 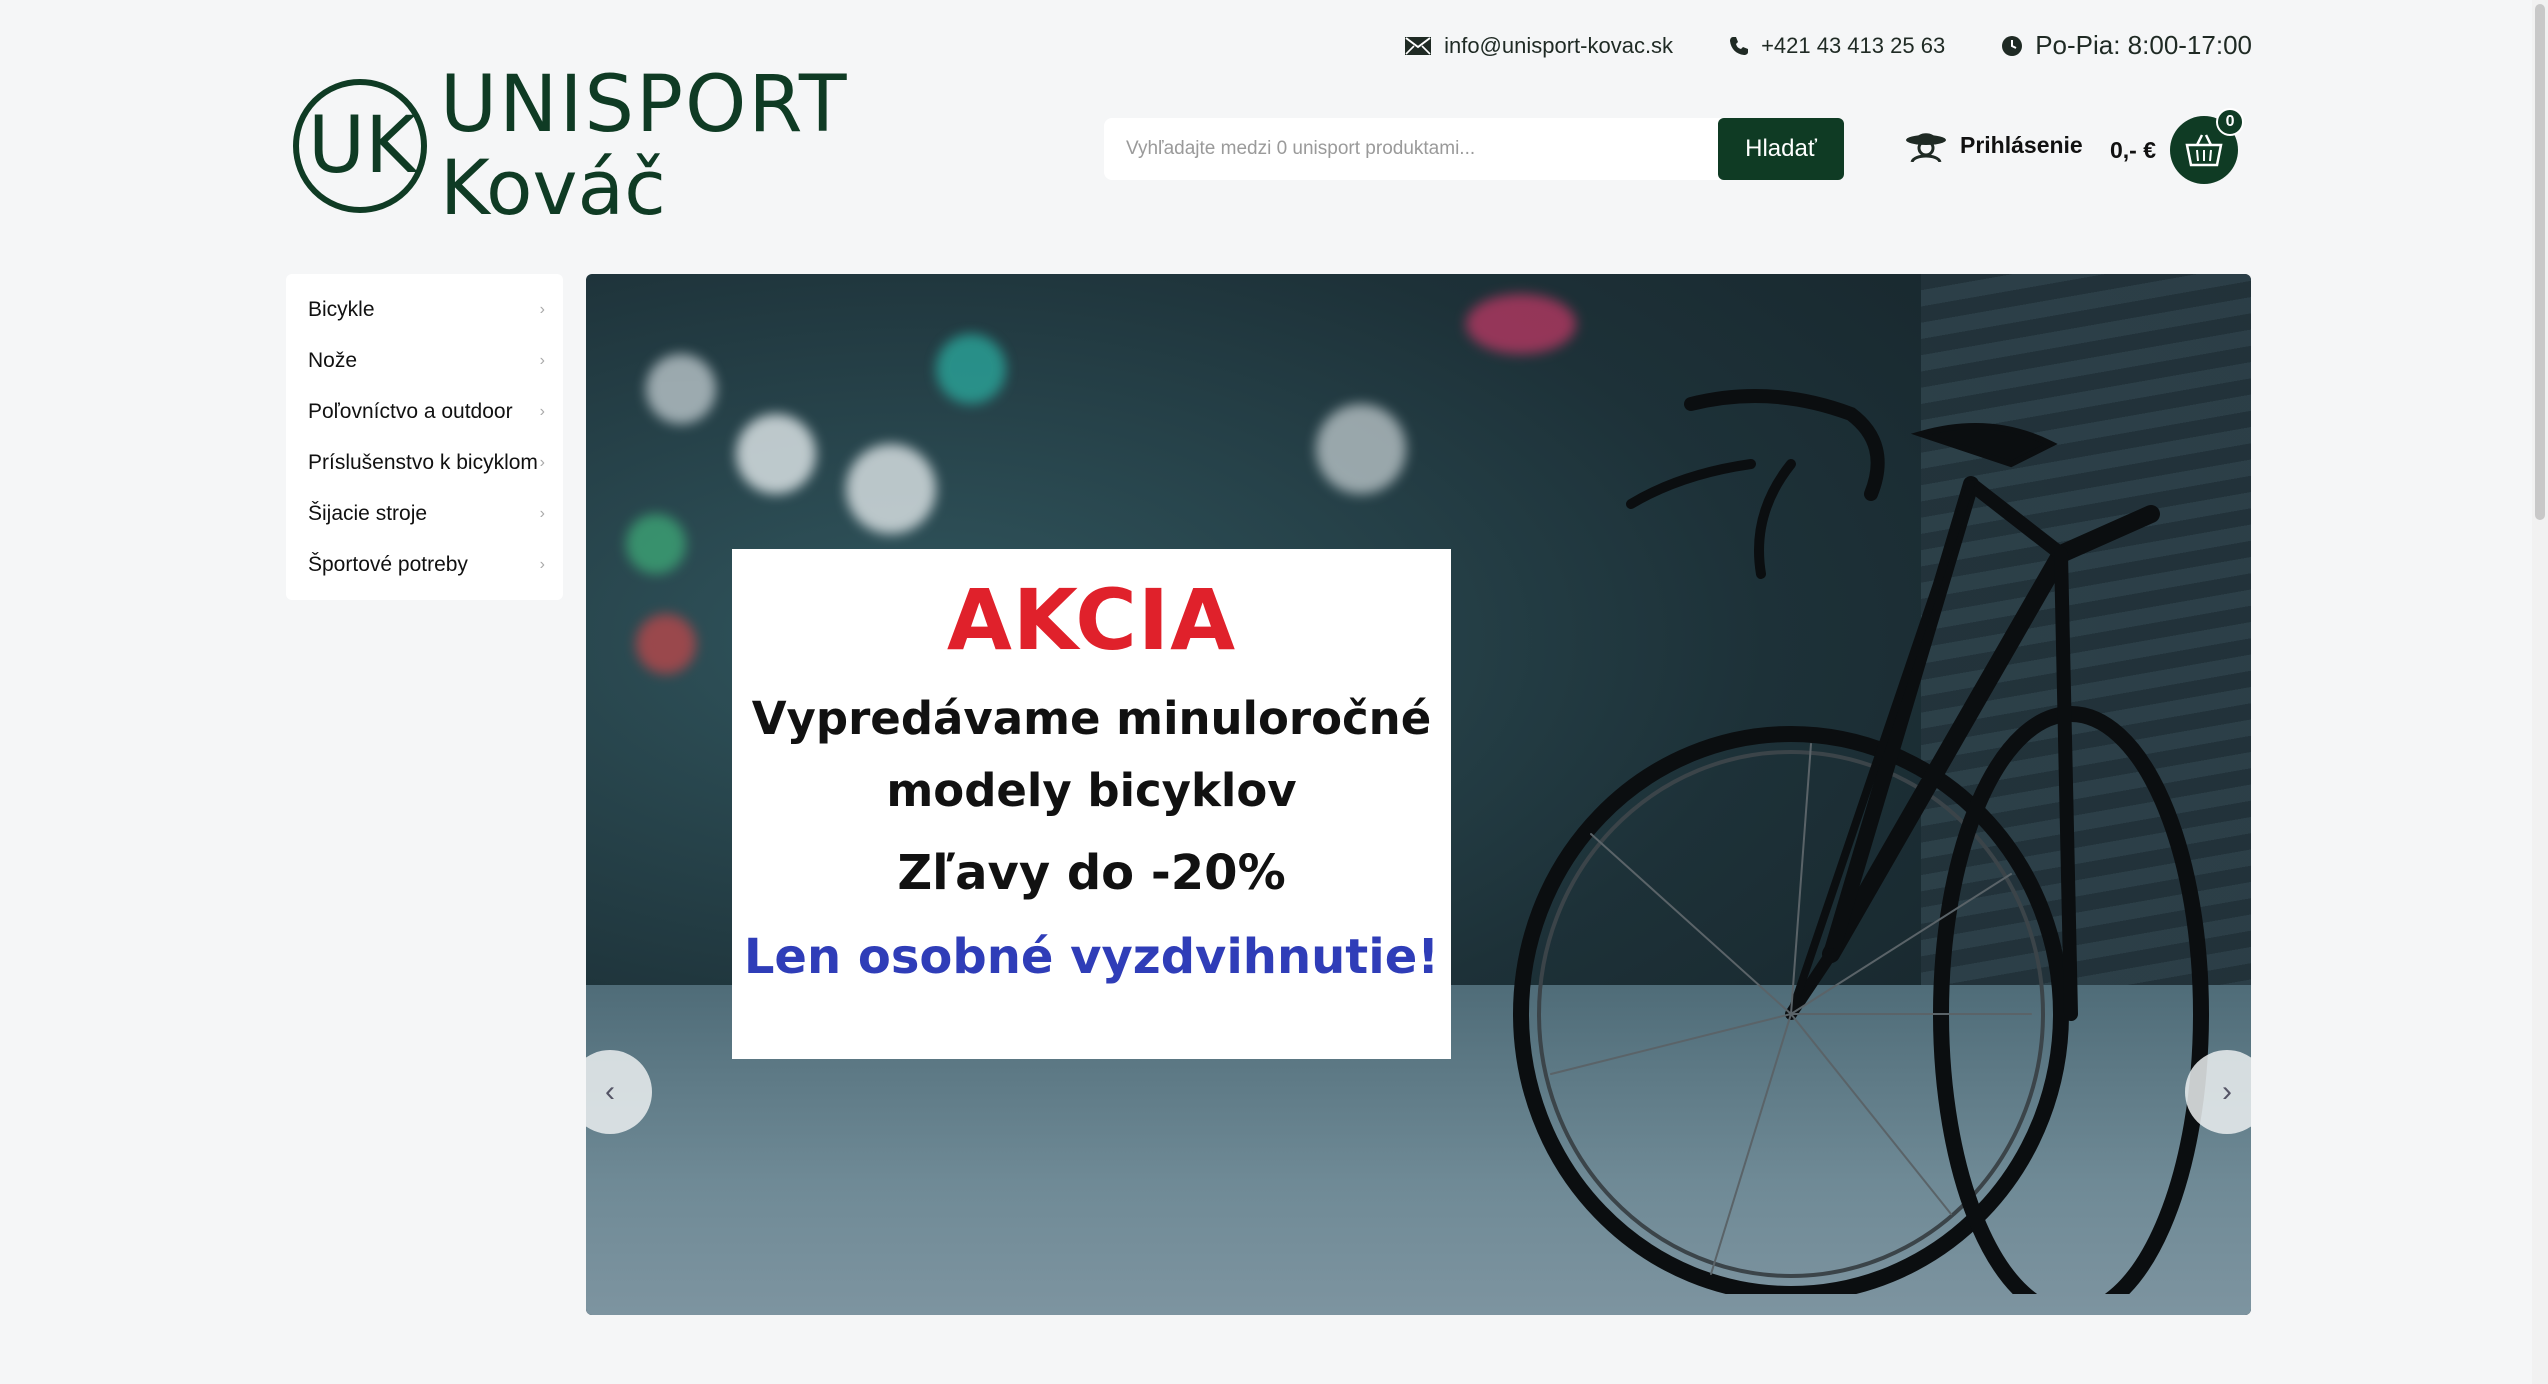 I want to click on promo-title: AKCIA, so click(x=1091, y=620).